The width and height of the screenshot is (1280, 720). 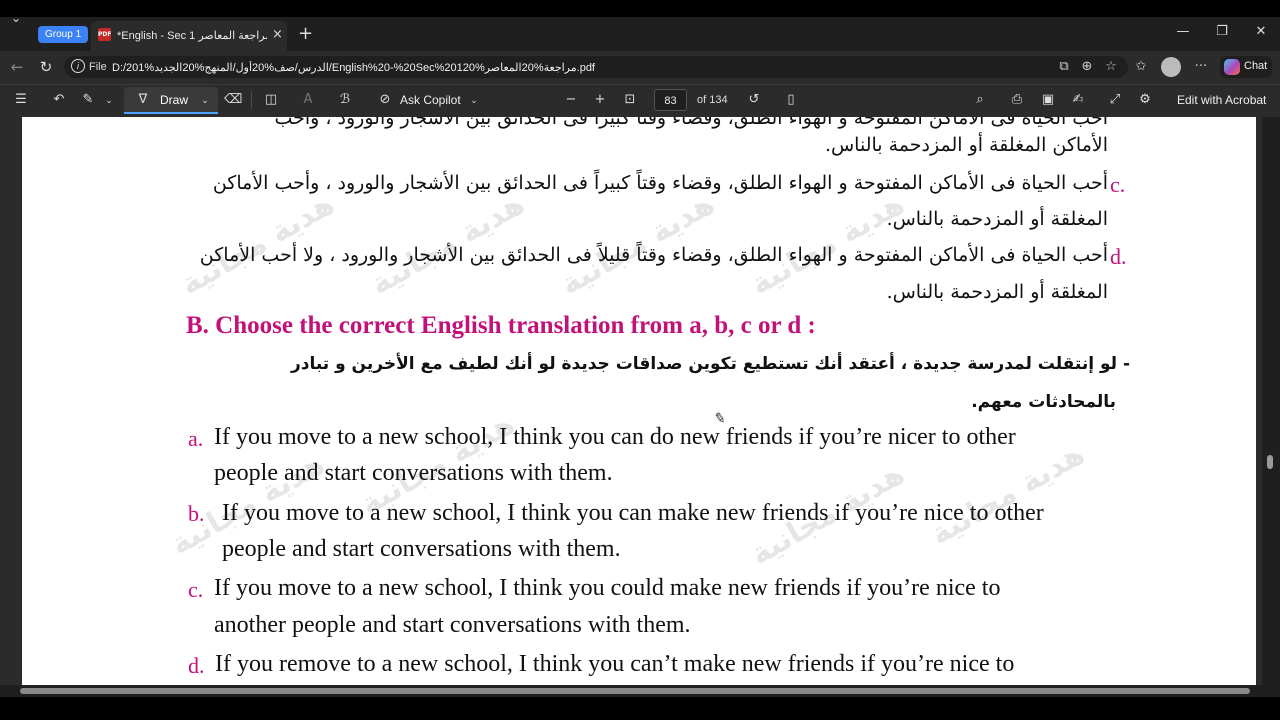 What do you see at coordinates (271, 99) in the screenshot?
I see `page-view-icon: ◫` at bounding box center [271, 99].